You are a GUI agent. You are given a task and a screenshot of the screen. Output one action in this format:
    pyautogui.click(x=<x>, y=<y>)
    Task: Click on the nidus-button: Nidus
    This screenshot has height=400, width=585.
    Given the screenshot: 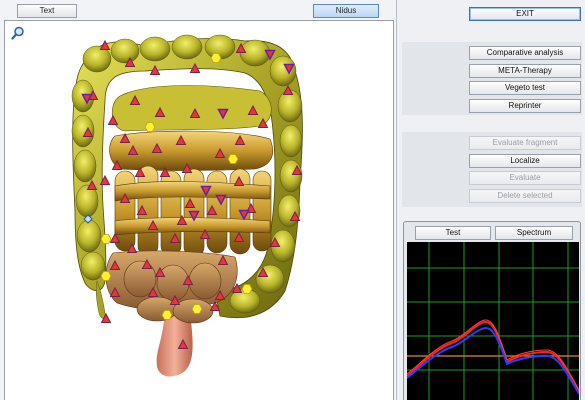 What is the action you would take?
    pyautogui.click(x=346, y=11)
    